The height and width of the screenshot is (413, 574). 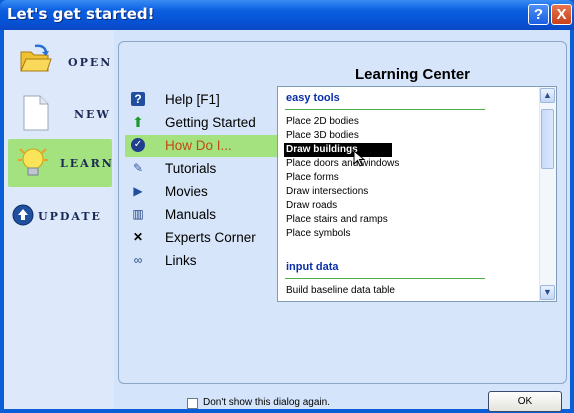 I want to click on update-button: UPDATE, so click(x=60, y=216).